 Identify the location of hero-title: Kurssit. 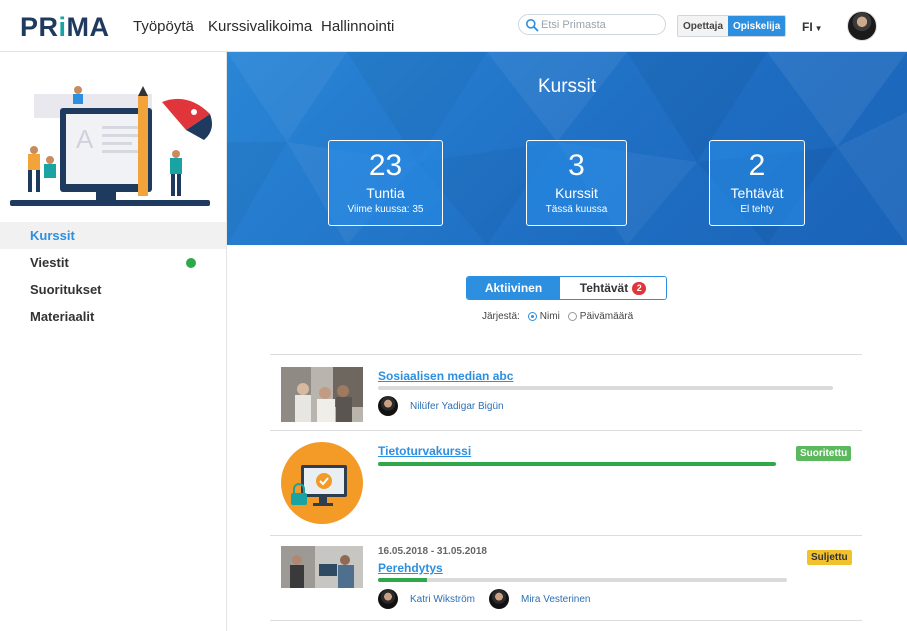
(567, 86).